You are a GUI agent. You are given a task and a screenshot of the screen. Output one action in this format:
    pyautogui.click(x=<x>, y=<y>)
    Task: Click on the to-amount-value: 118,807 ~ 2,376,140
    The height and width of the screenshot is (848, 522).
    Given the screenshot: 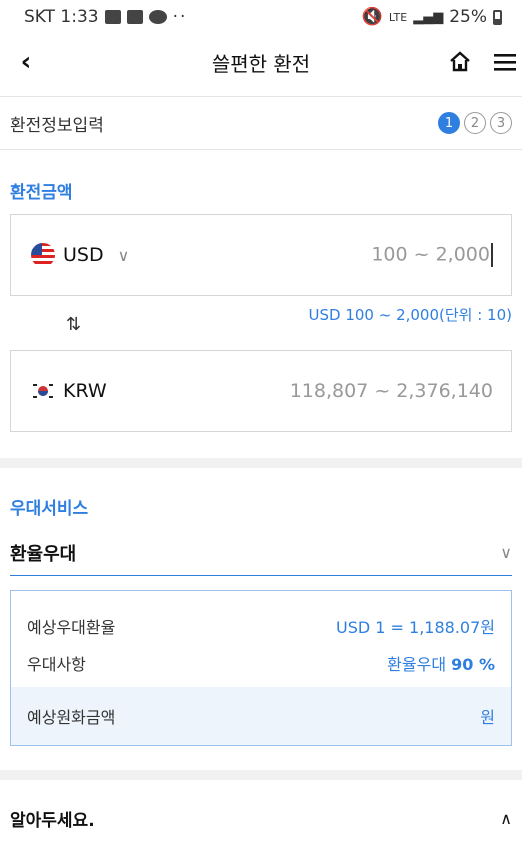 What is the action you would take?
    pyautogui.click(x=391, y=391)
    